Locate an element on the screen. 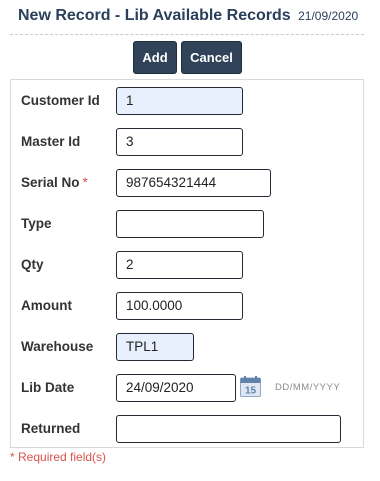 This screenshot has height=481, width=380. form-row-qty: Qty 2 is located at coordinates (187, 265).